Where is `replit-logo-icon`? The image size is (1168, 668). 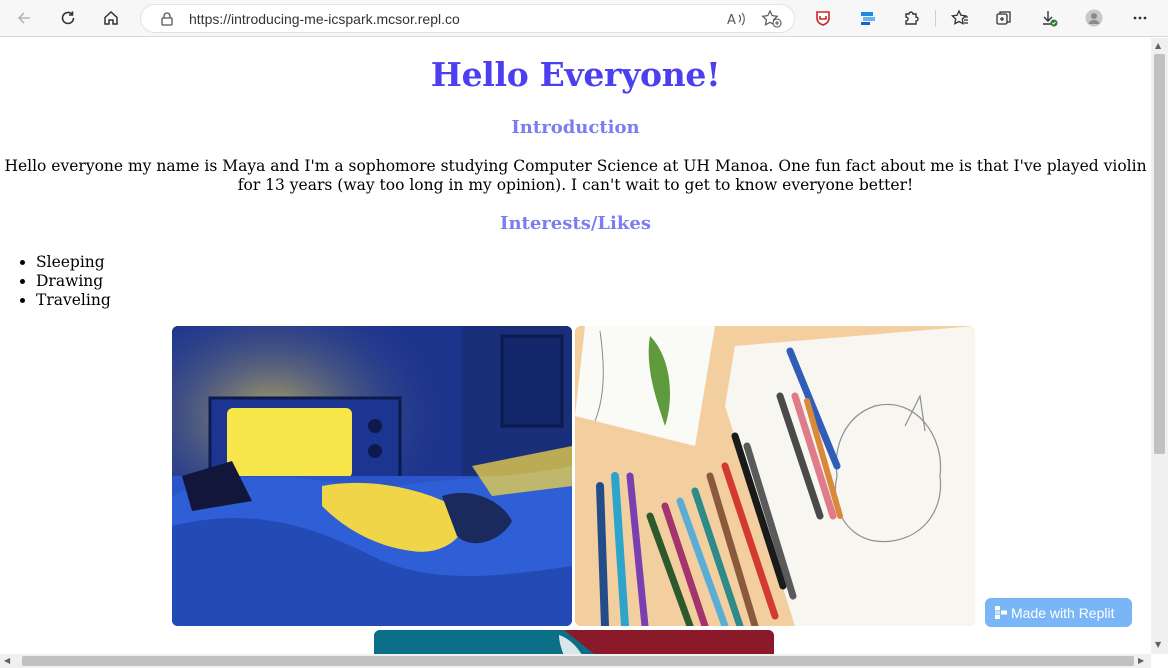
replit-logo-icon is located at coordinates (1001, 612).